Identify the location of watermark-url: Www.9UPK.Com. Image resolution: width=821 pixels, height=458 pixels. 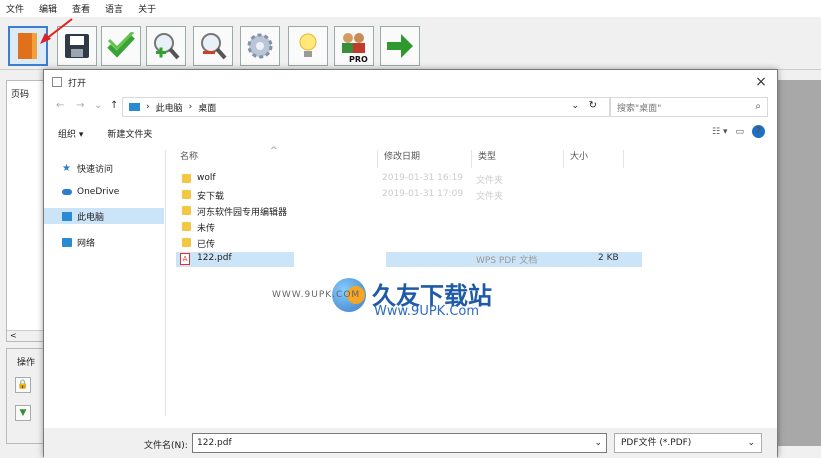
(427, 311).